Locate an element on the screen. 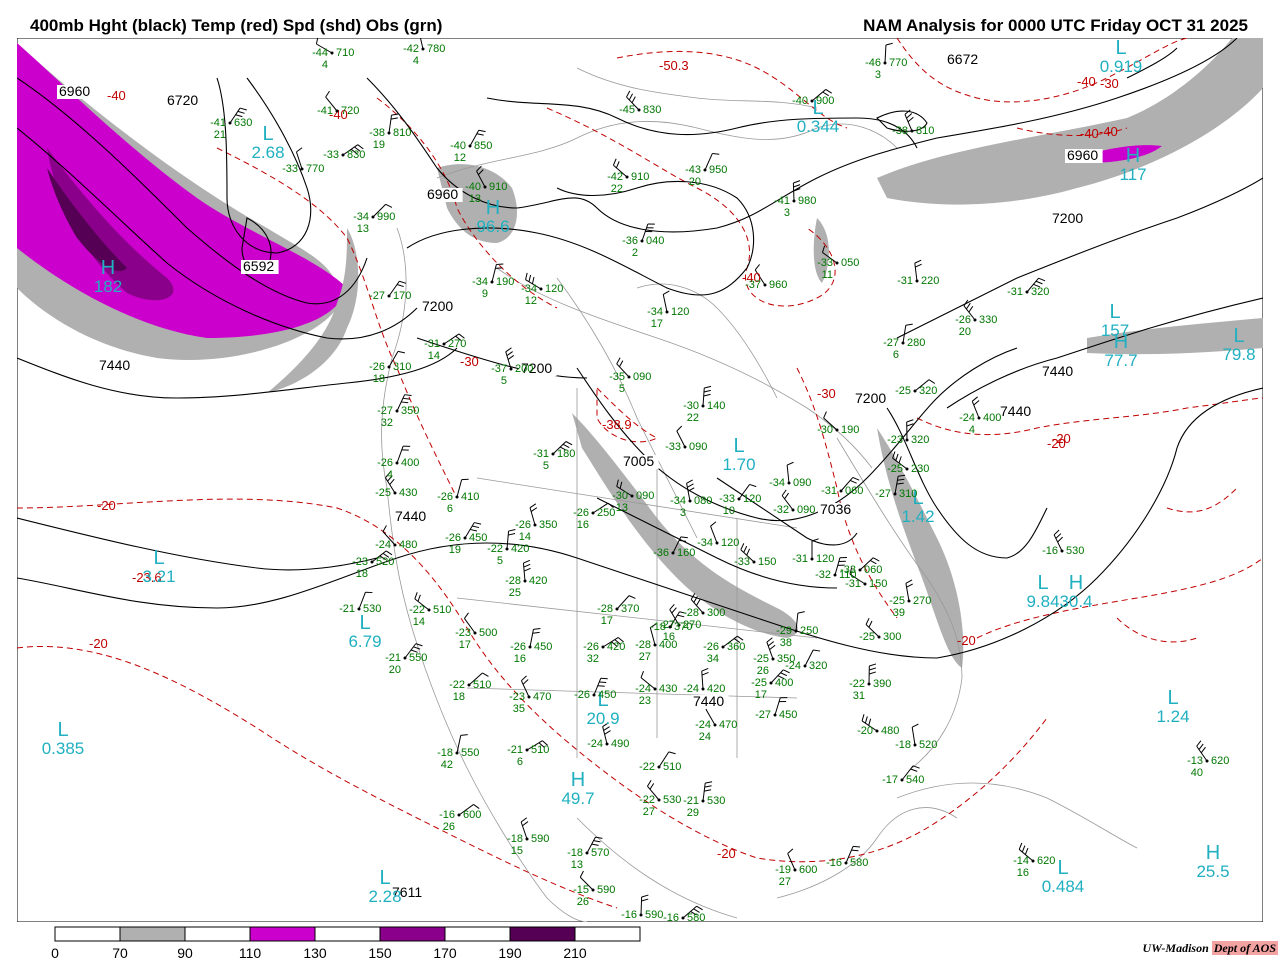  center-value: 1.70 is located at coordinates (738, 464).